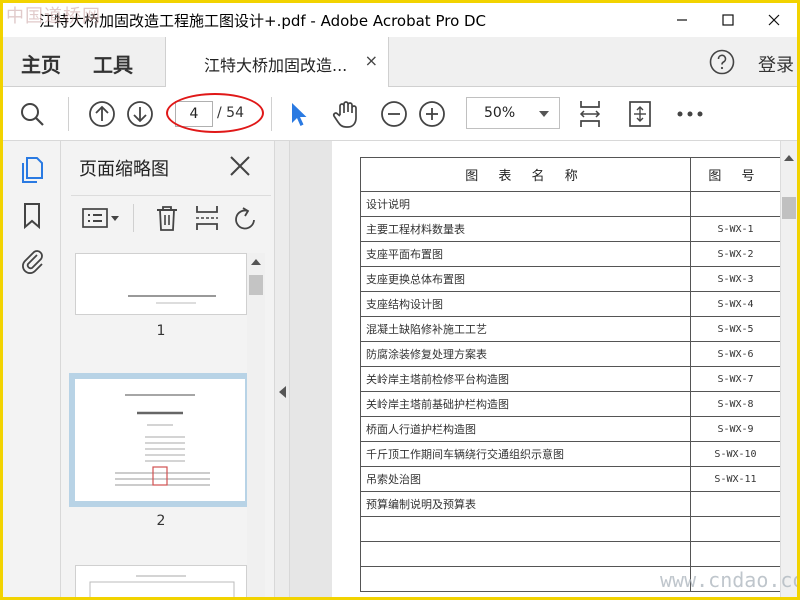  I want to click on fit-width-button, so click(590, 114).